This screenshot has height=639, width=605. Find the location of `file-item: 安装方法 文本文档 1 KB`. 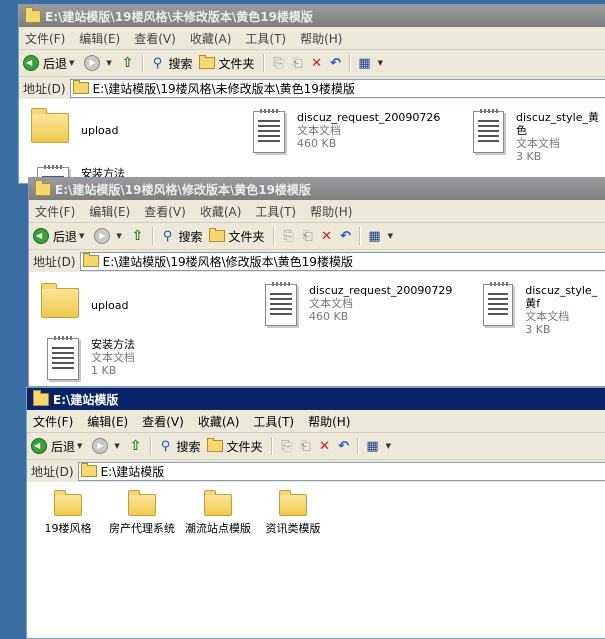

file-item: 安装方法 文本文档 1 KB is located at coordinates (91, 358).